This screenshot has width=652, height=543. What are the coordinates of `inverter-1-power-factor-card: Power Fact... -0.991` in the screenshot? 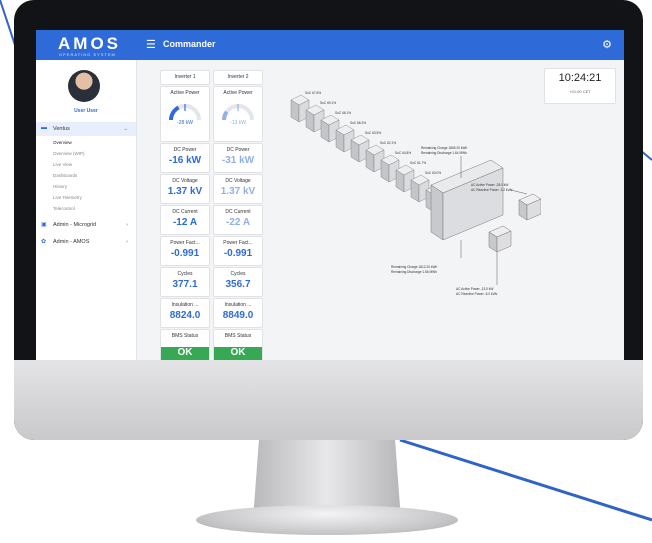 It's located at (185, 251).